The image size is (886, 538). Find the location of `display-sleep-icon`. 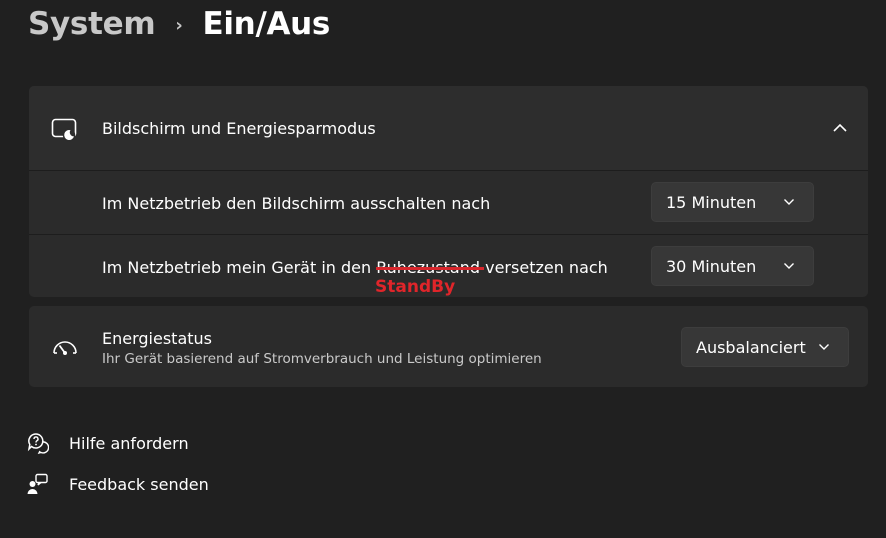

display-sleep-icon is located at coordinates (64, 130).